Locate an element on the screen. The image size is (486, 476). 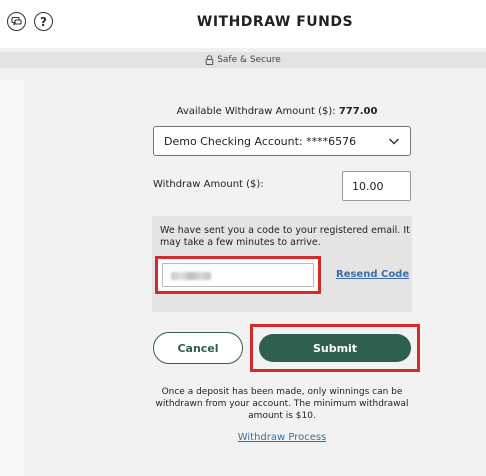
chat-bubble-icon is located at coordinates (16, 21).